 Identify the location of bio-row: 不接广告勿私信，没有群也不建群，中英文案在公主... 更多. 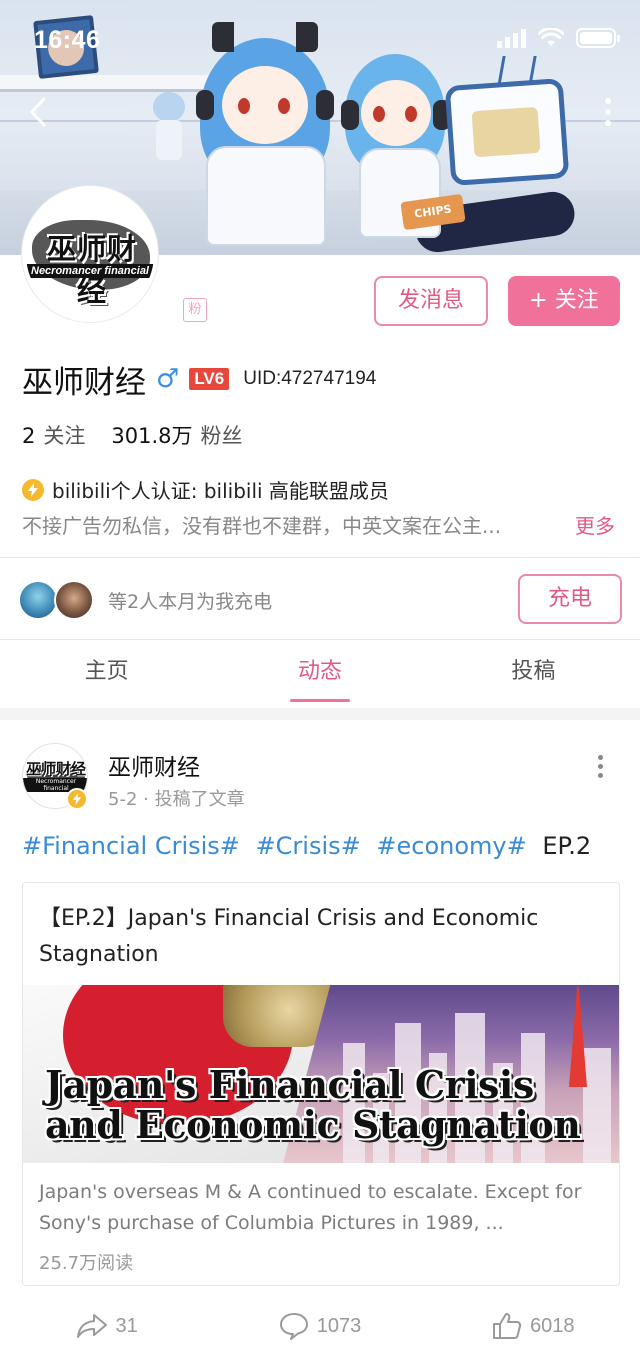
(322, 524).